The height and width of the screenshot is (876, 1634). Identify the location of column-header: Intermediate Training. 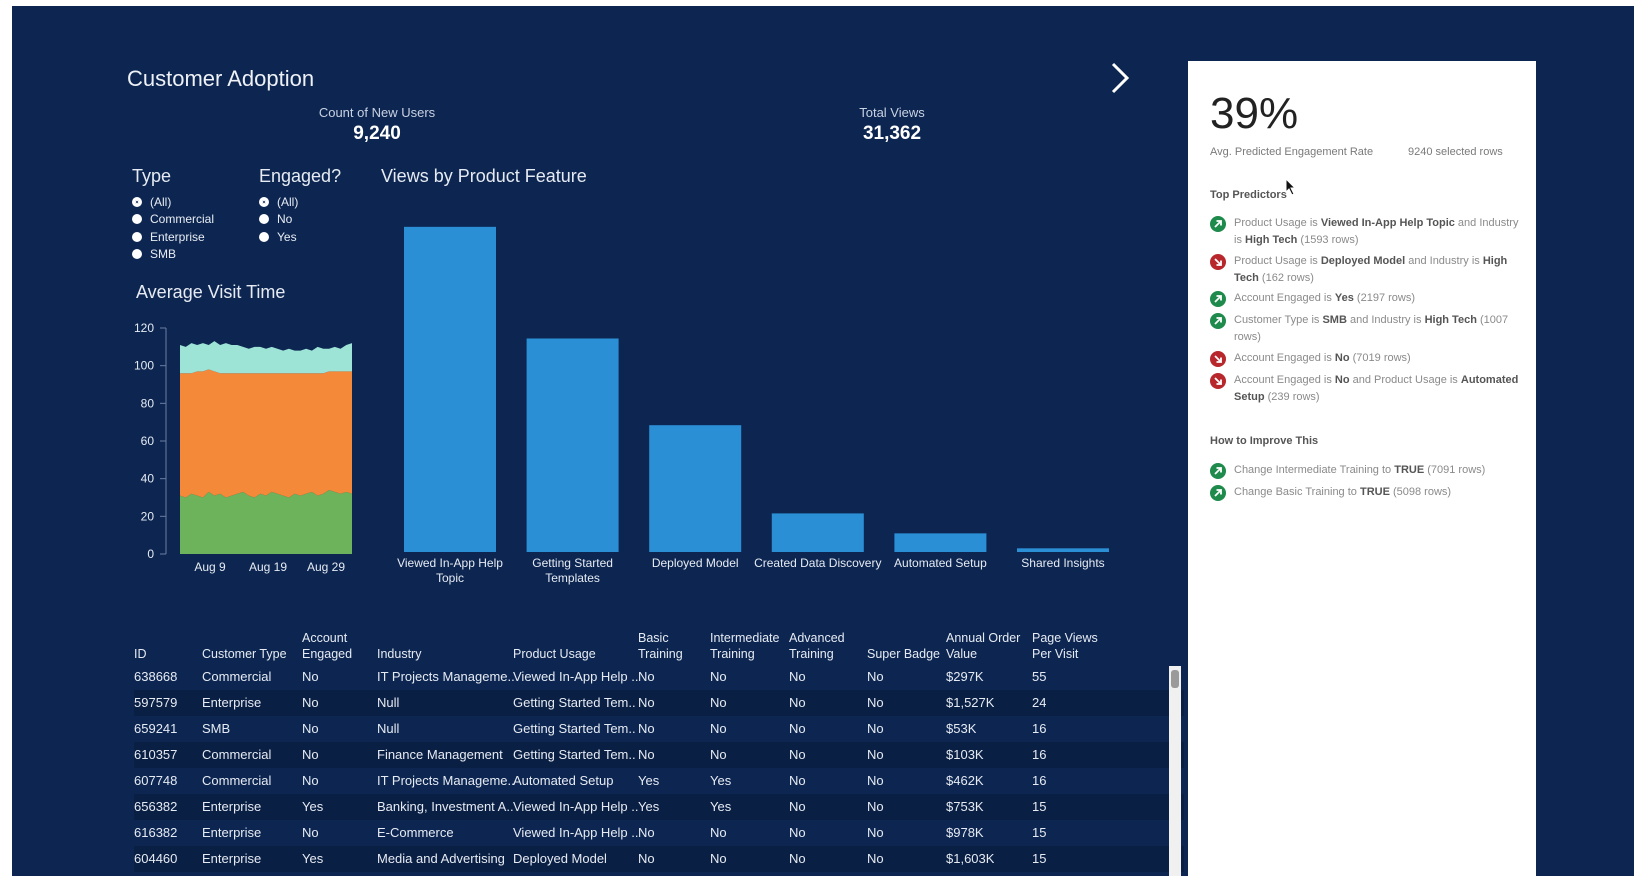
(744, 646).